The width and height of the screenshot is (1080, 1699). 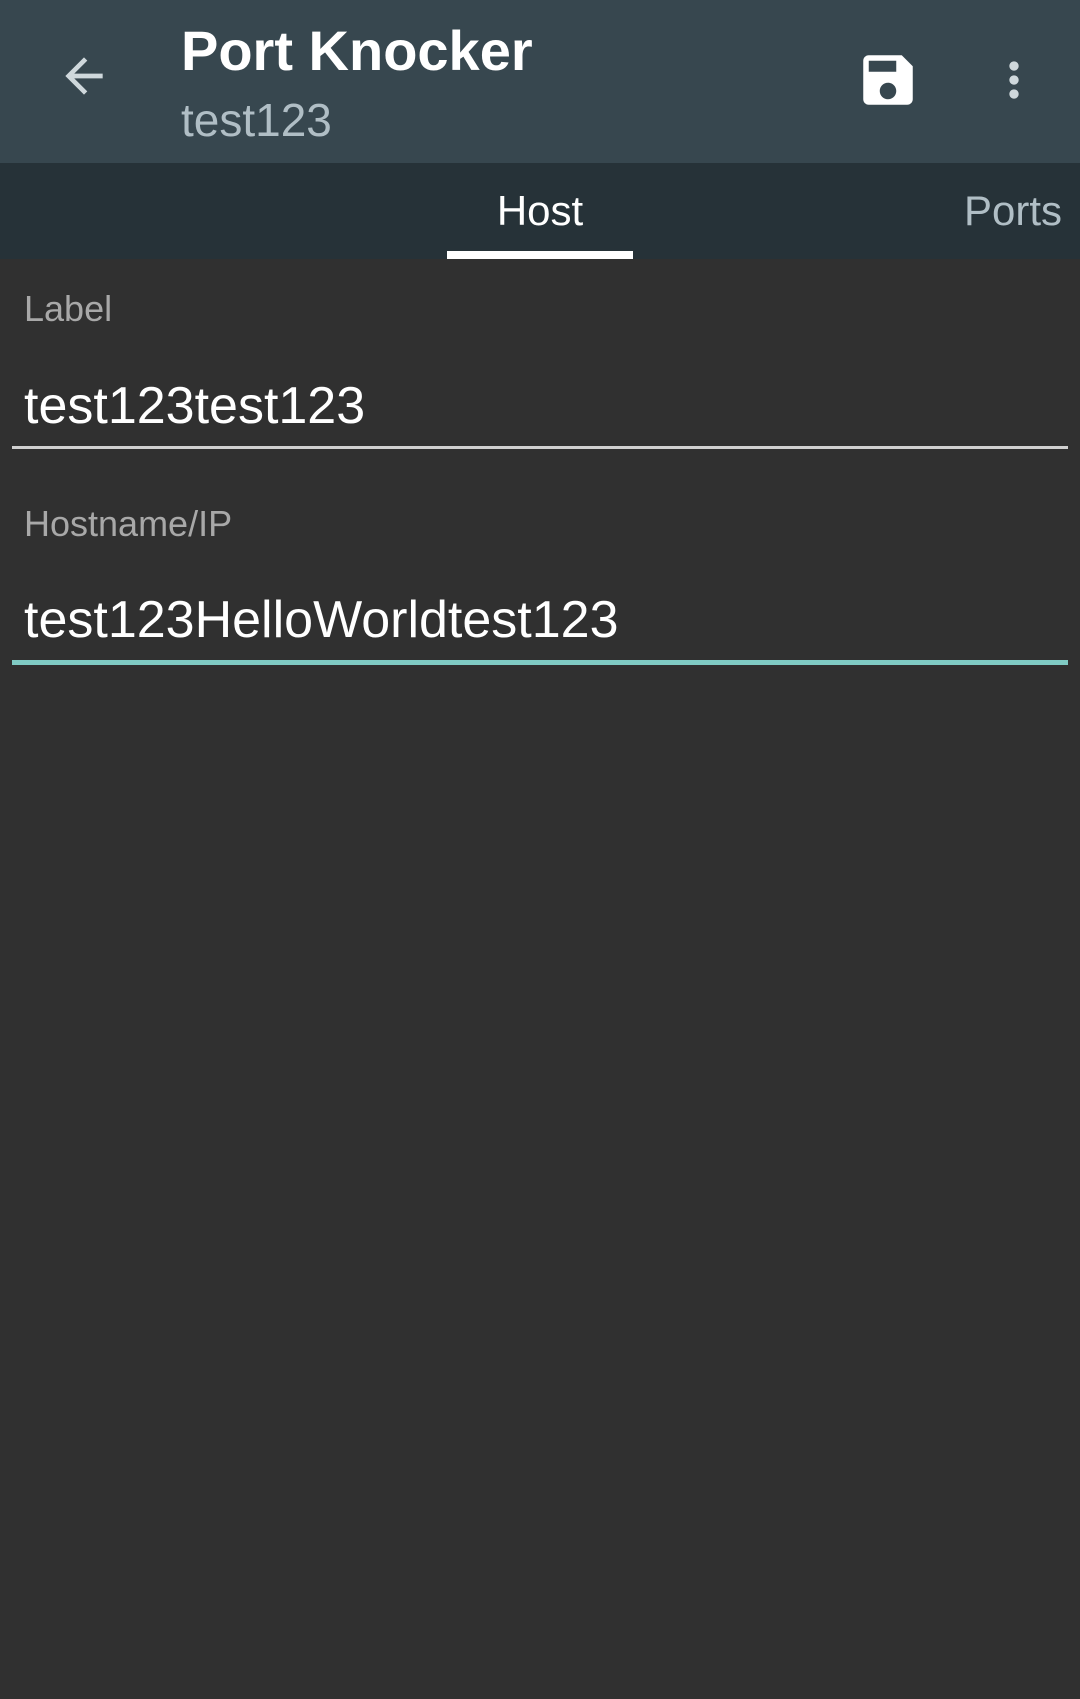 What do you see at coordinates (540, 662) in the screenshot?
I see `hostname-input-underline` at bounding box center [540, 662].